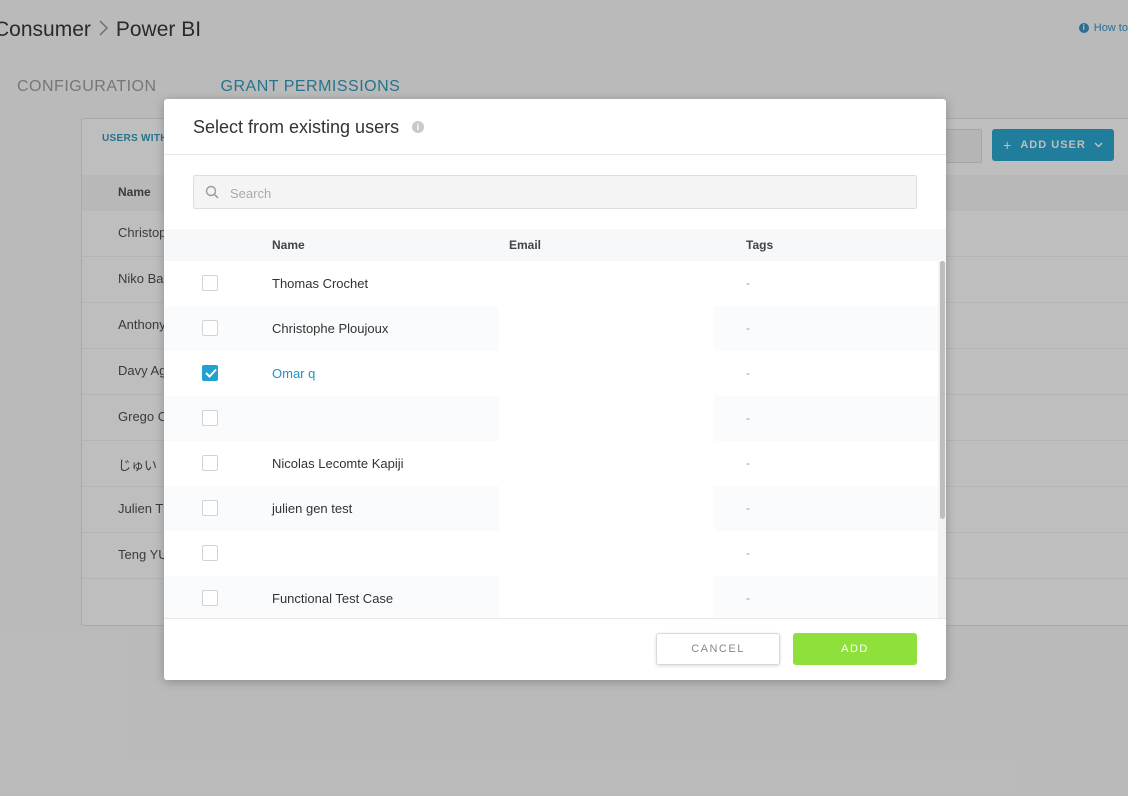 Image resolution: width=1128 pixels, height=796 pixels. What do you see at coordinates (555, 127) in the screenshot?
I see `modal-header: Select from existing users i` at bounding box center [555, 127].